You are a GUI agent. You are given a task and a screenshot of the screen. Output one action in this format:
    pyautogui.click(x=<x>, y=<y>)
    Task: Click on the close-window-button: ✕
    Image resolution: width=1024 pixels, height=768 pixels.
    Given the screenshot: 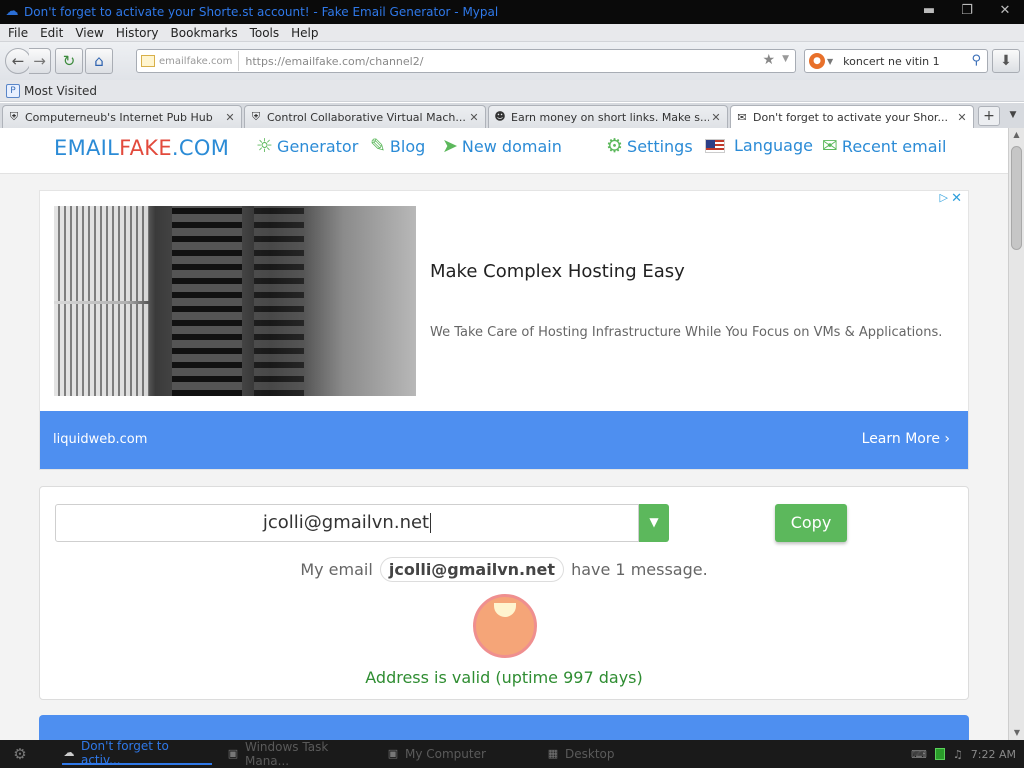 What is the action you would take?
    pyautogui.click(x=1005, y=12)
    